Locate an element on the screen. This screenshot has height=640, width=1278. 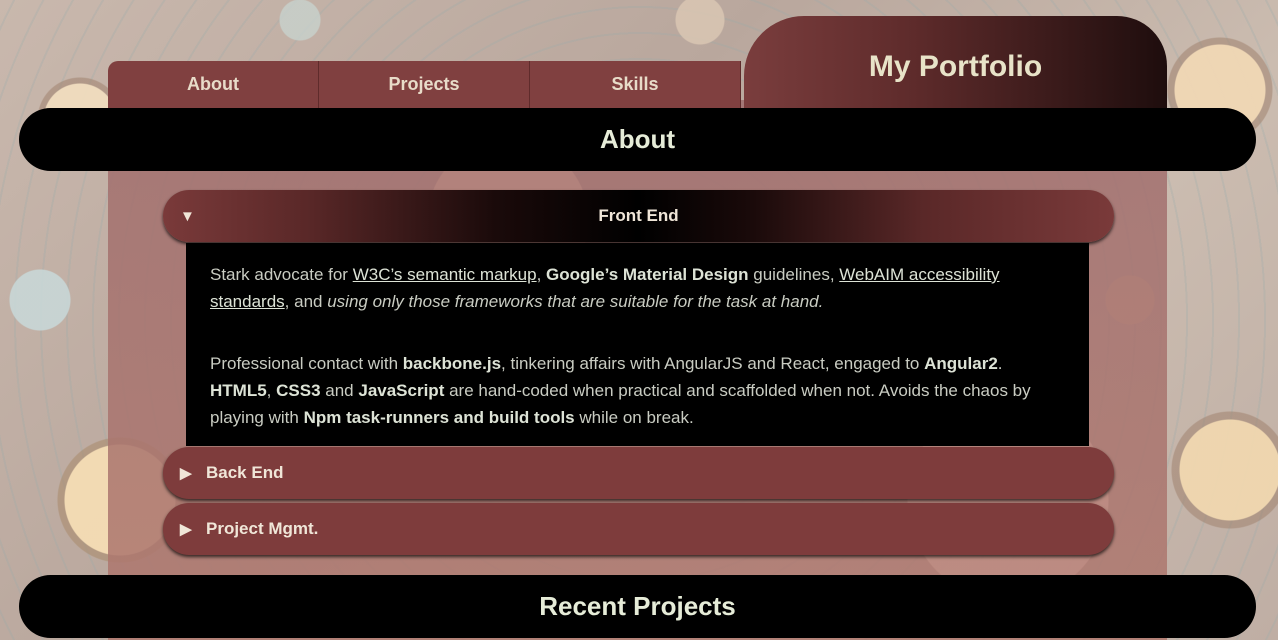
css3-text: CSS3 is located at coordinates (298, 390).